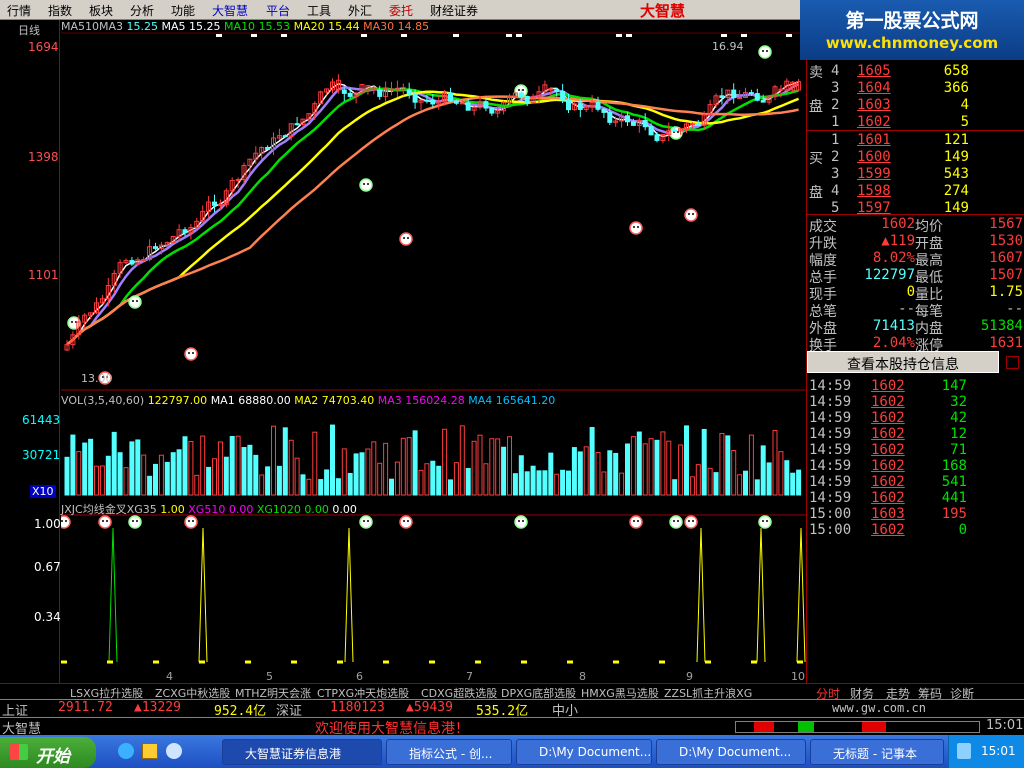 This screenshot has width=1024, height=768. Describe the element at coordinates (60, 10) in the screenshot. I see `menu-index: 指数` at that location.